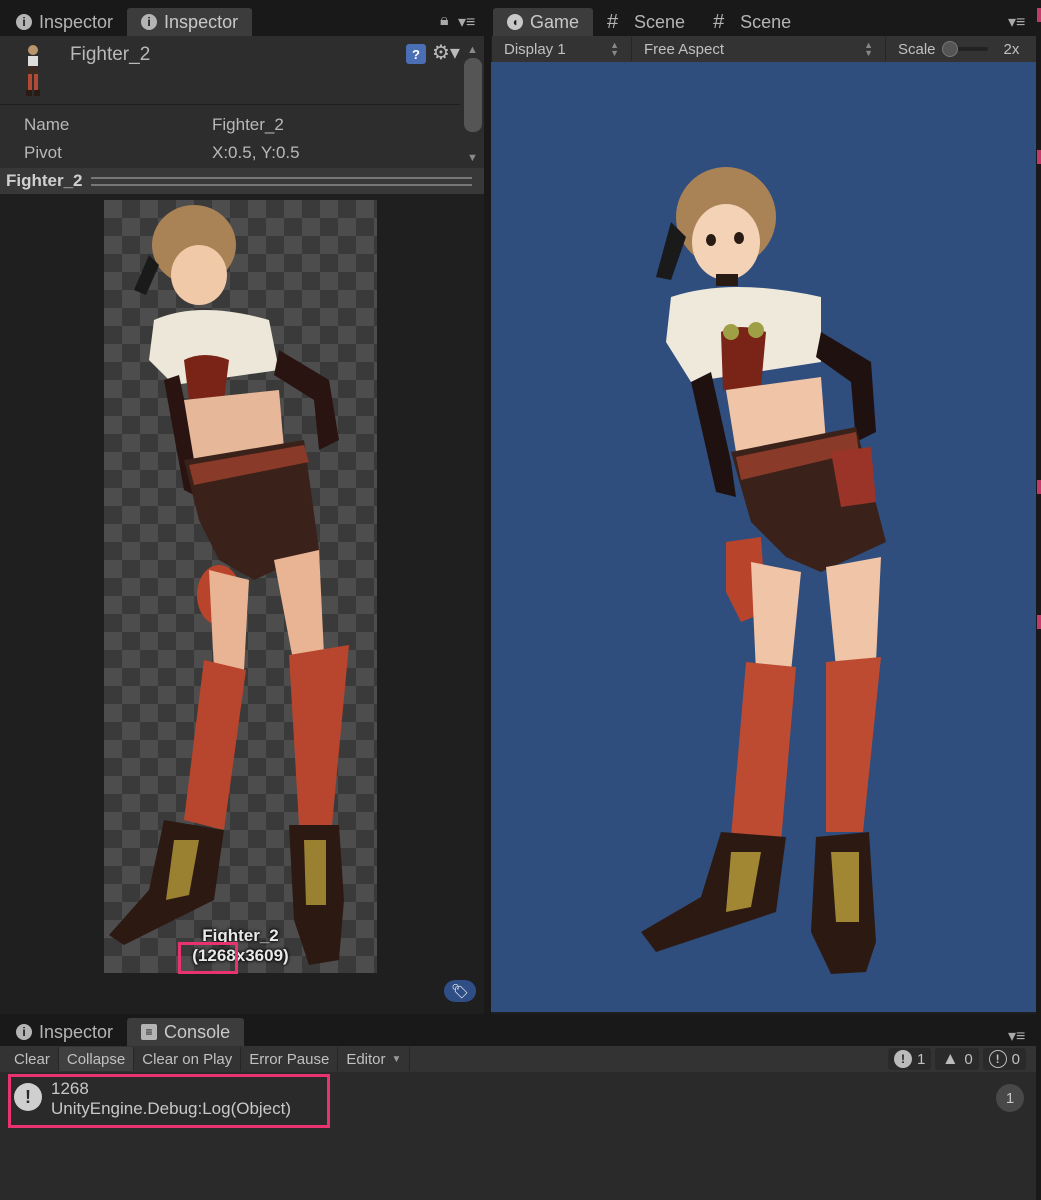 Image resolution: width=1041 pixels, height=1200 pixels. I want to click on error-filter-button: ! 0, so click(1004, 1059).